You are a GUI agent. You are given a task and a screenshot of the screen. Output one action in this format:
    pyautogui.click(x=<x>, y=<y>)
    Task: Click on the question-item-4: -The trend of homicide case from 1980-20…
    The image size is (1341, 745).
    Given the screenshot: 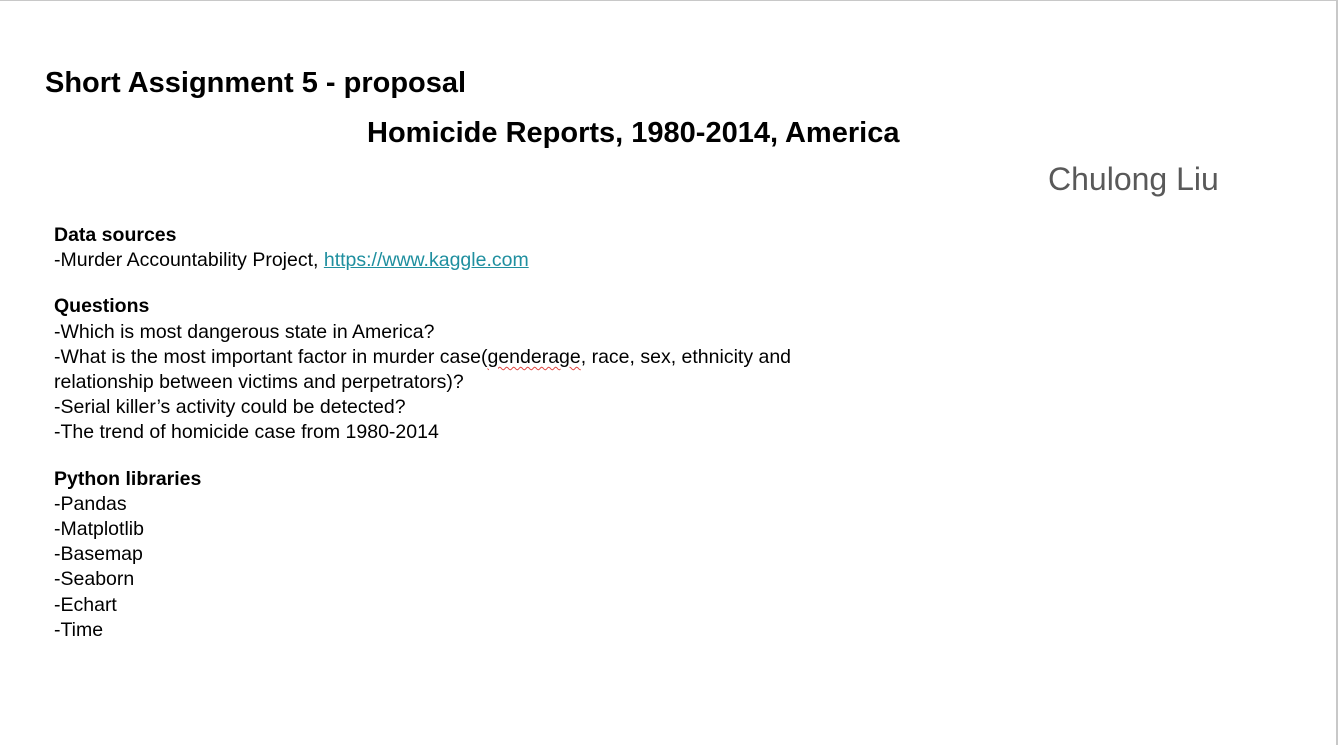 What is the action you would take?
    pyautogui.click(x=246, y=432)
    